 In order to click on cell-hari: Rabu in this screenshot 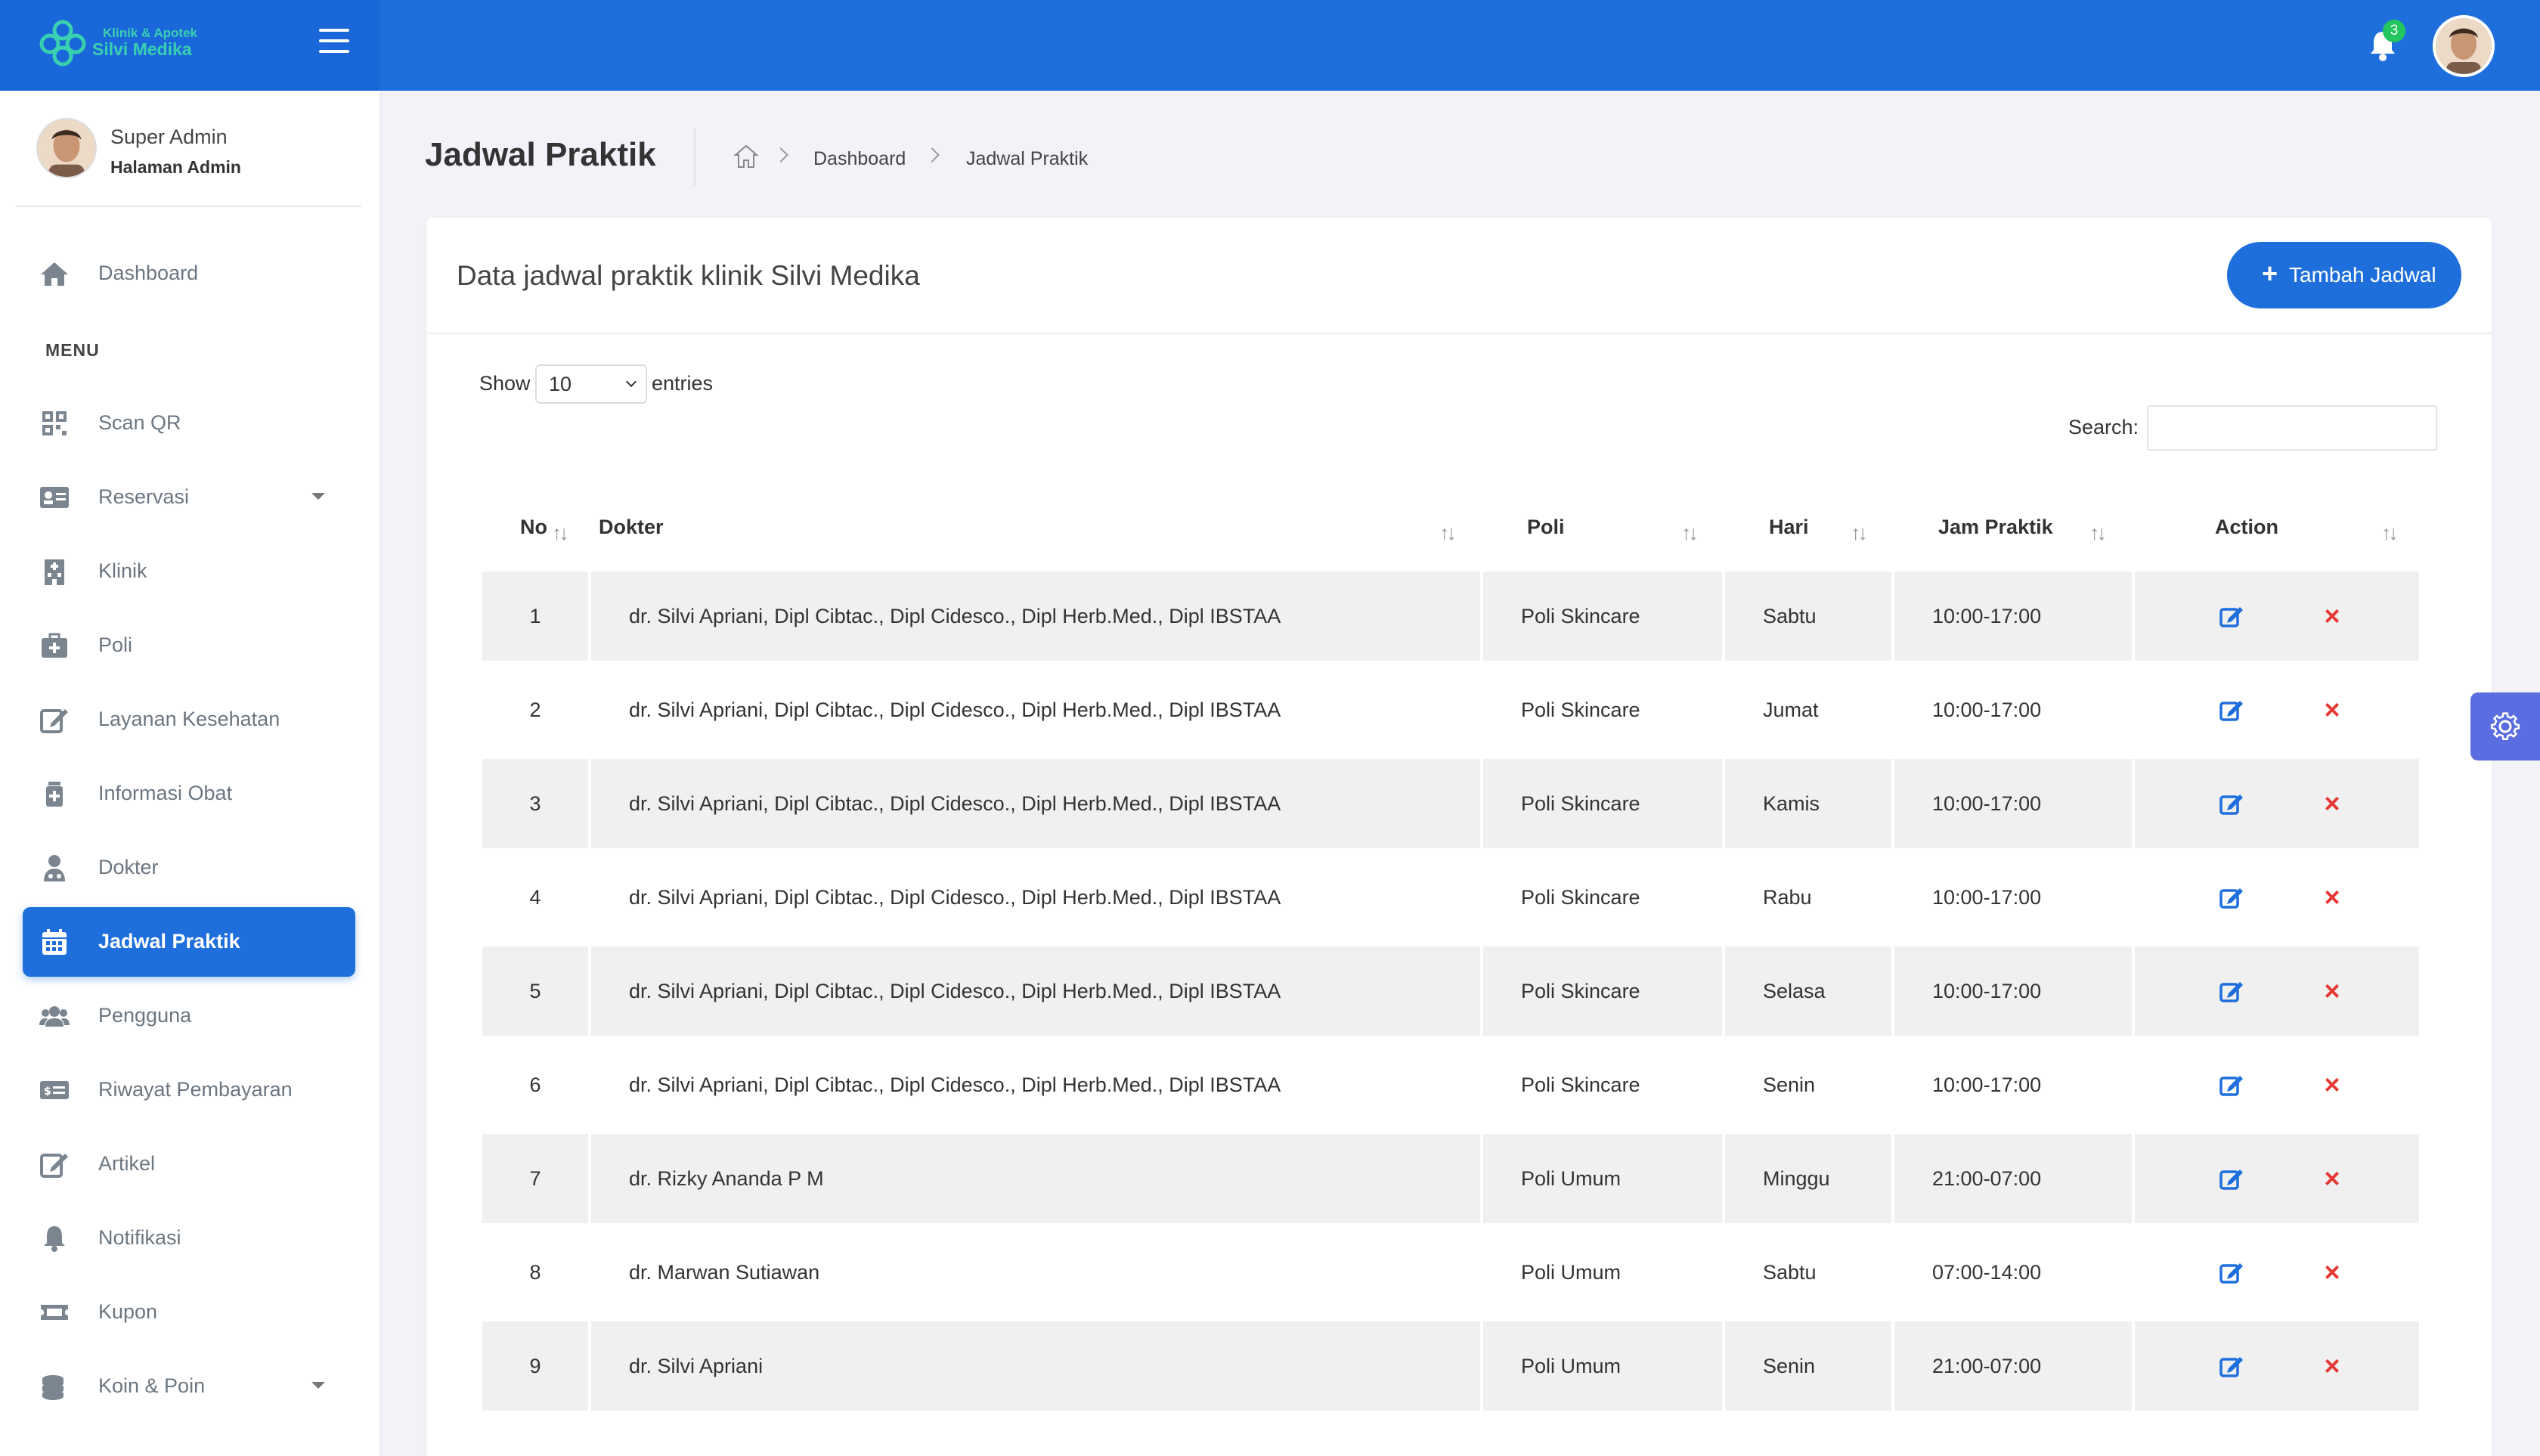, I will do `click(1808, 897)`.